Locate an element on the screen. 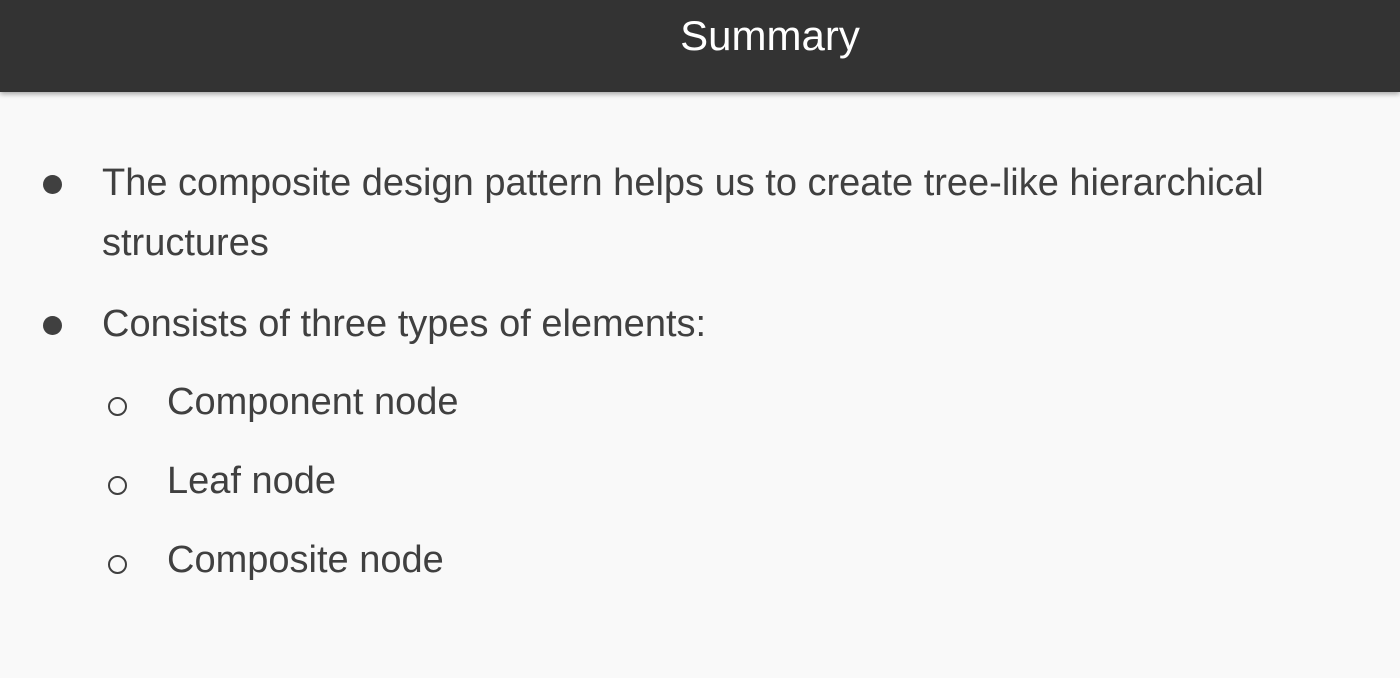 The width and height of the screenshot is (1400, 678). sub-list-item: Composite node is located at coordinates (305, 560).